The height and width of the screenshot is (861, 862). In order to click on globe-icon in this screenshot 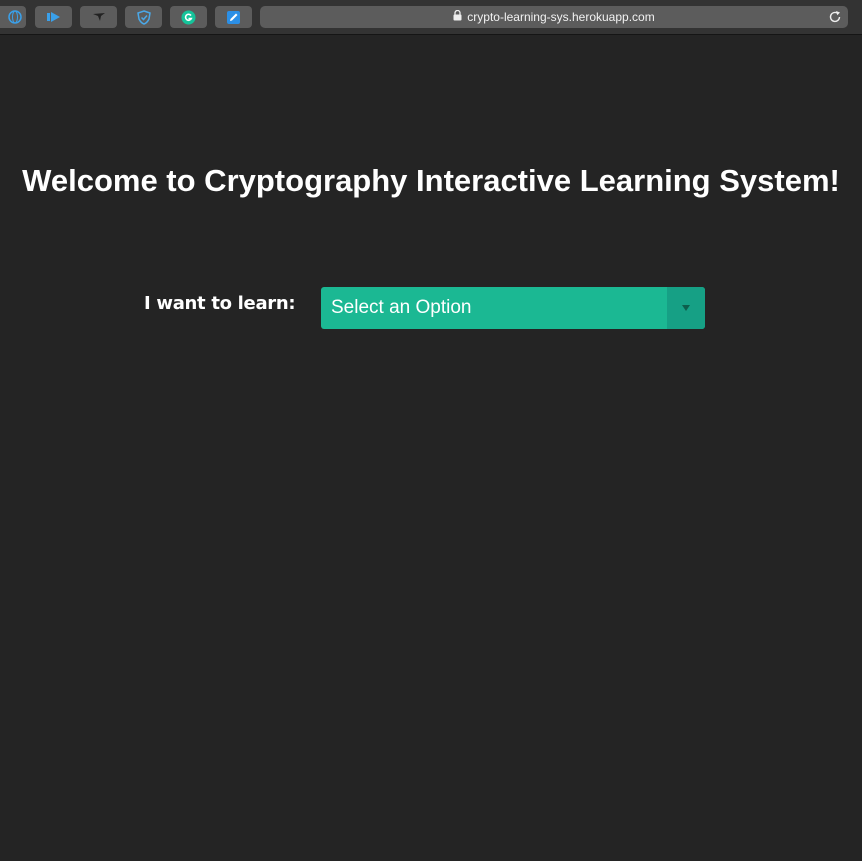, I will do `click(15, 17)`.